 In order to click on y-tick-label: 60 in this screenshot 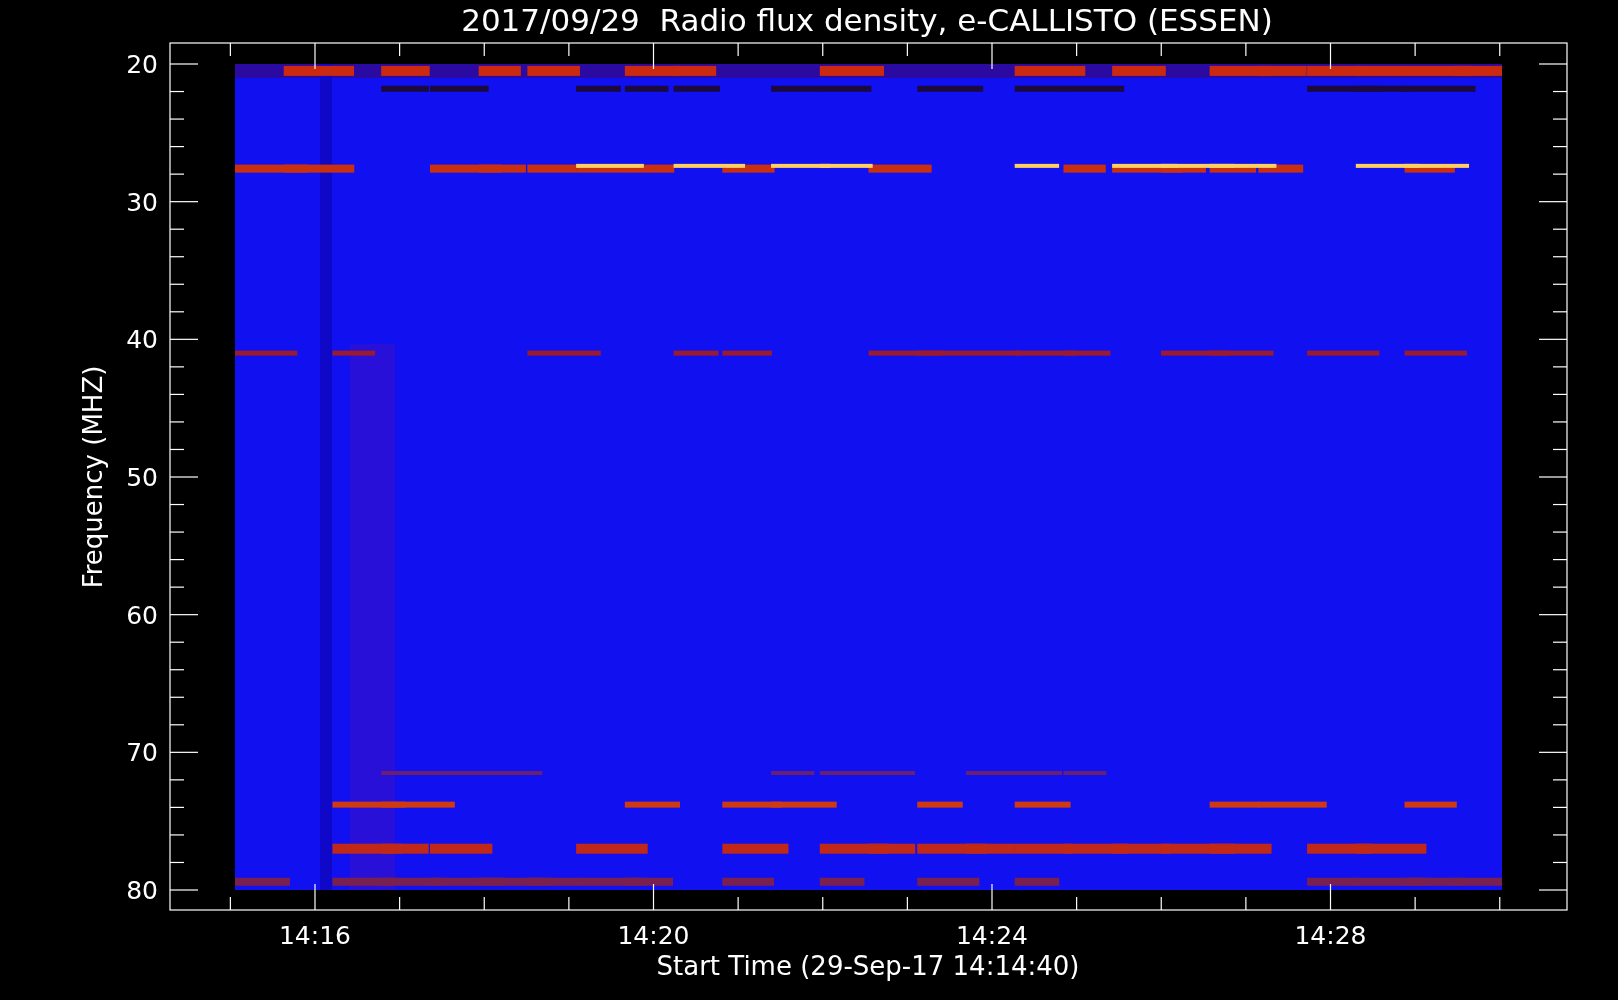, I will do `click(142, 615)`.